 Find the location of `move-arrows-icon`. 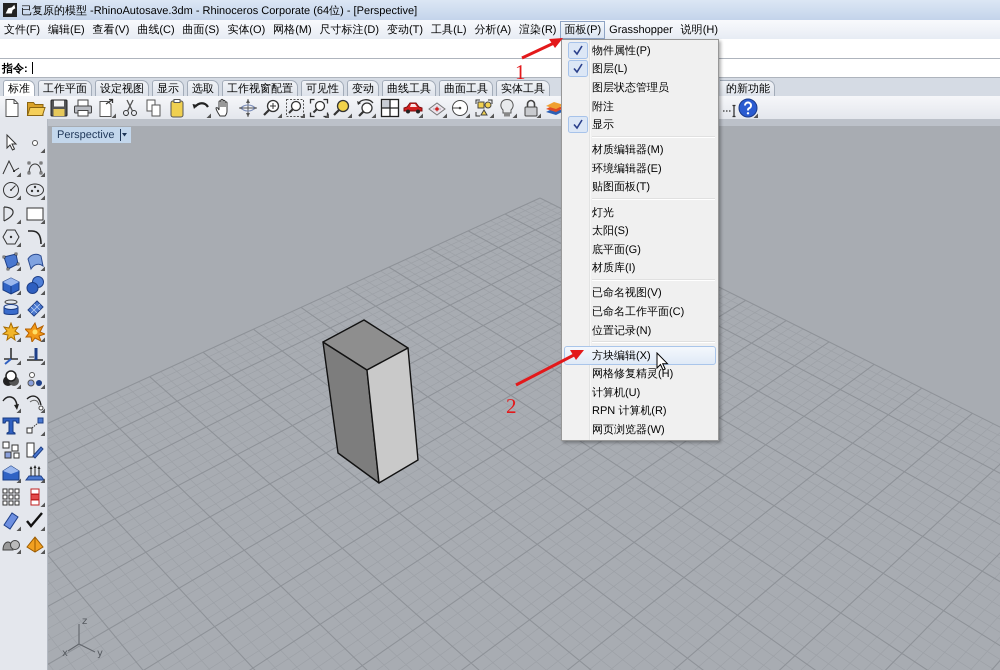

move-arrows-icon is located at coordinates (248, 108).